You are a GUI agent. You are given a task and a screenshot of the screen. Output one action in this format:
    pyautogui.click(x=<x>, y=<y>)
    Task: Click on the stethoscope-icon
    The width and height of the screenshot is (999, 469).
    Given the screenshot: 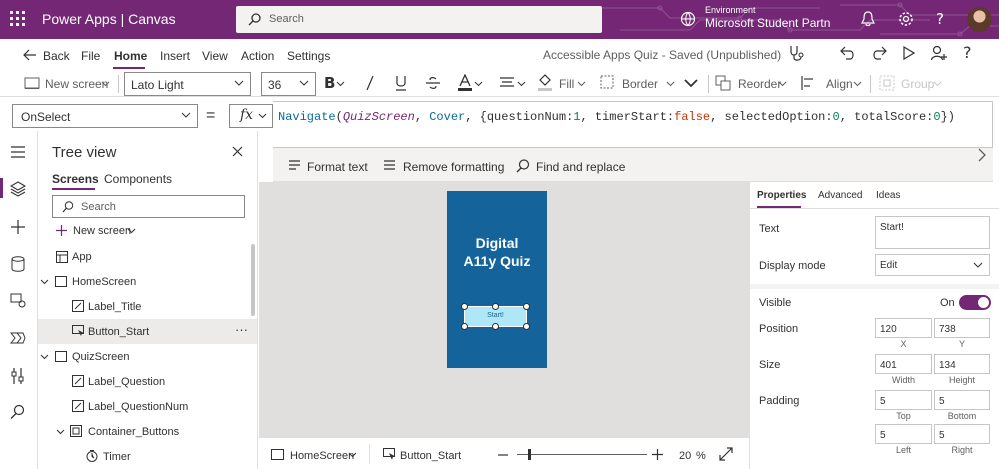 What is the action you would take?
    pyautogui.click(x=796, y=54)
    